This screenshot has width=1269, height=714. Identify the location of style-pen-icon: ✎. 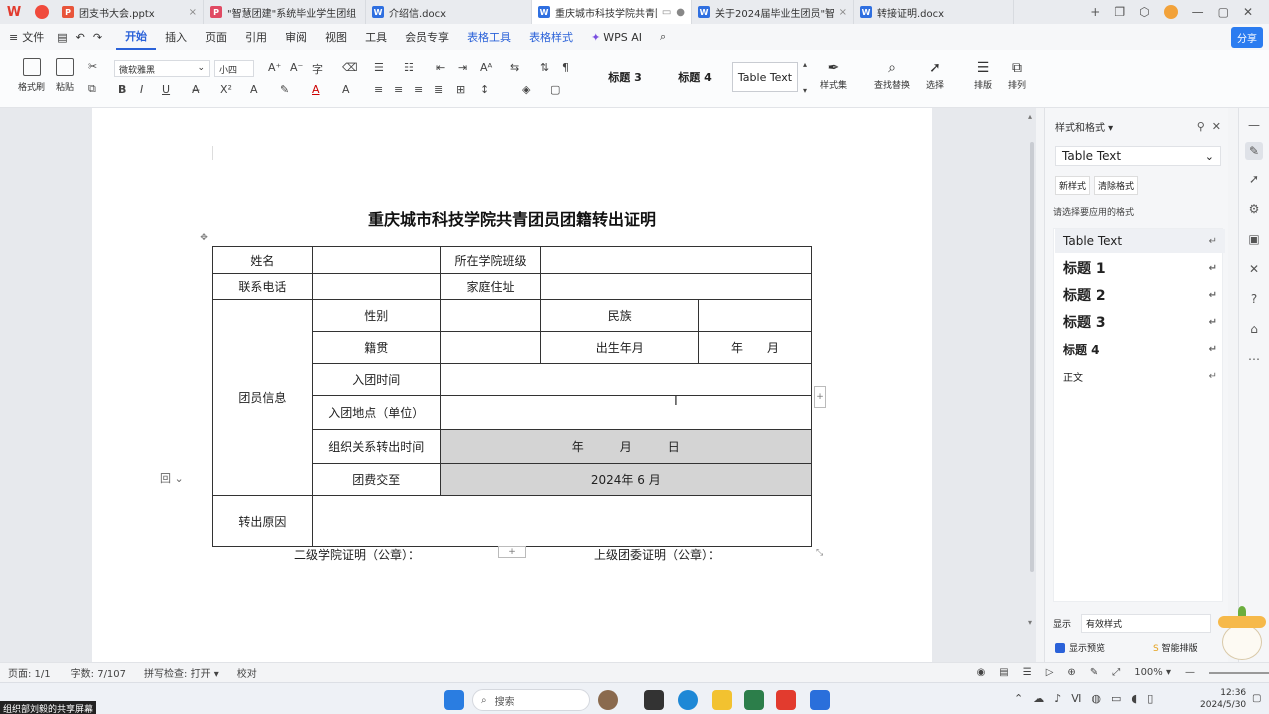
(1254, 151).